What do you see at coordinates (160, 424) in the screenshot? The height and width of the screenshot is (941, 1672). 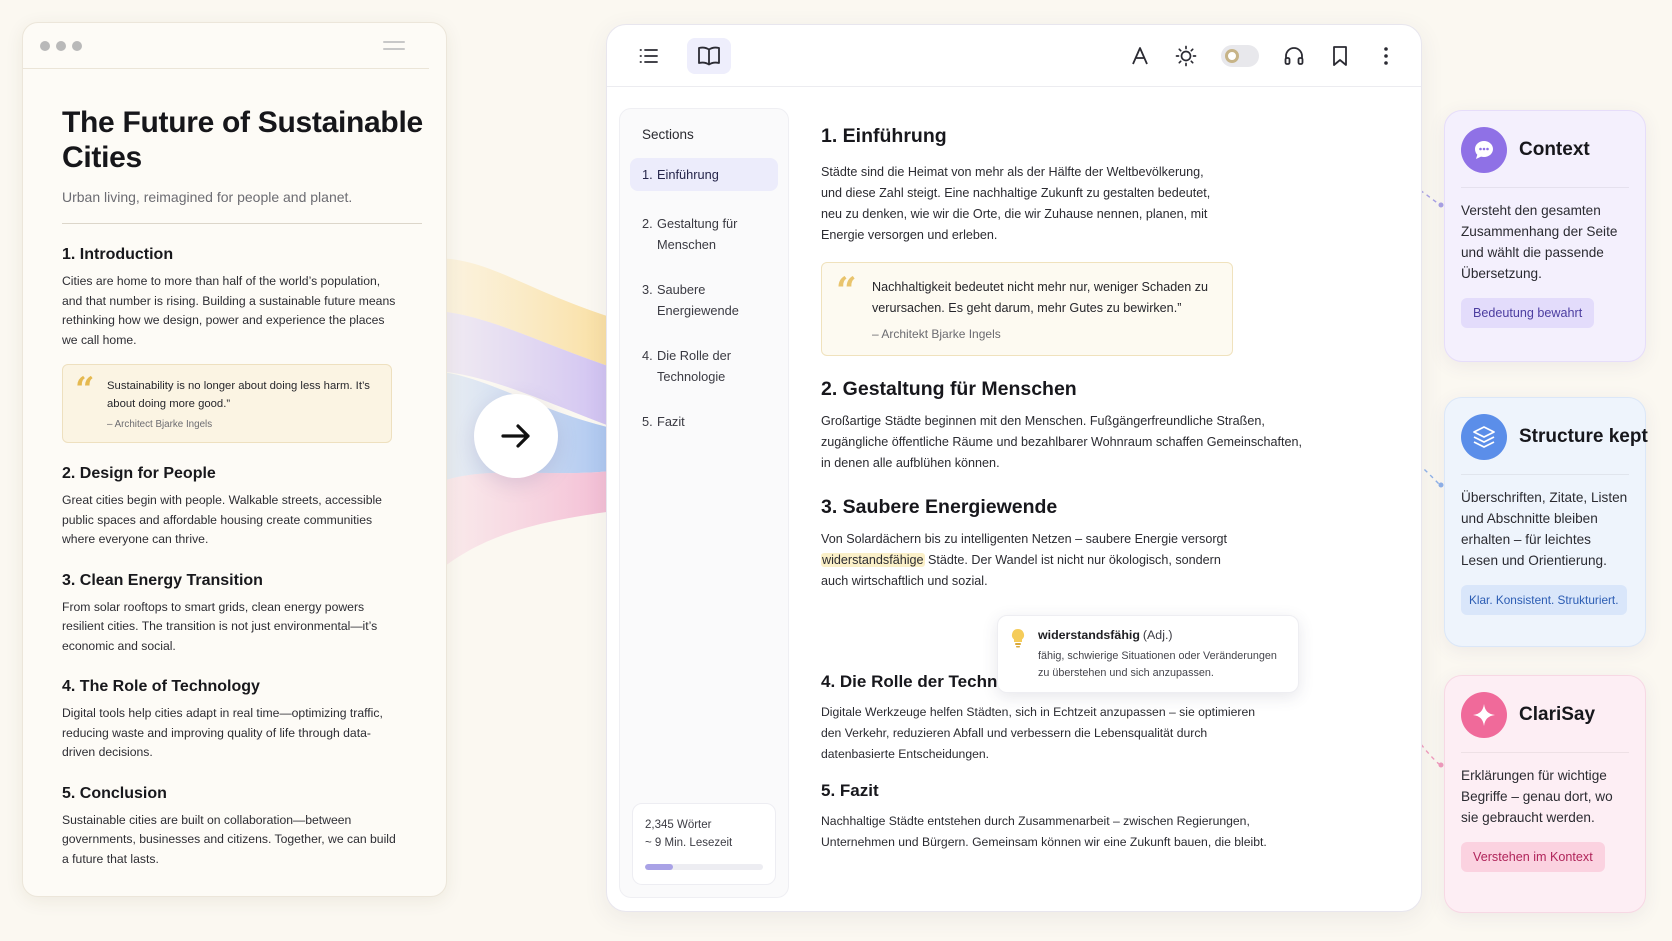 I see `quote-author: – Architect Bjarke Ingels` at bounding box center [160, 424].